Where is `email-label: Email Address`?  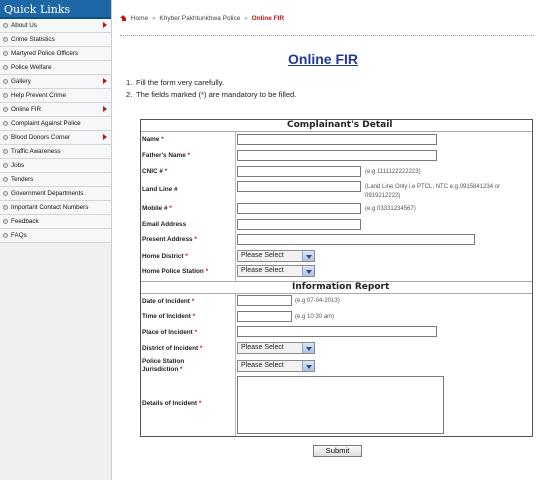 email-label: Email Address is located at coordinates (164, 224).